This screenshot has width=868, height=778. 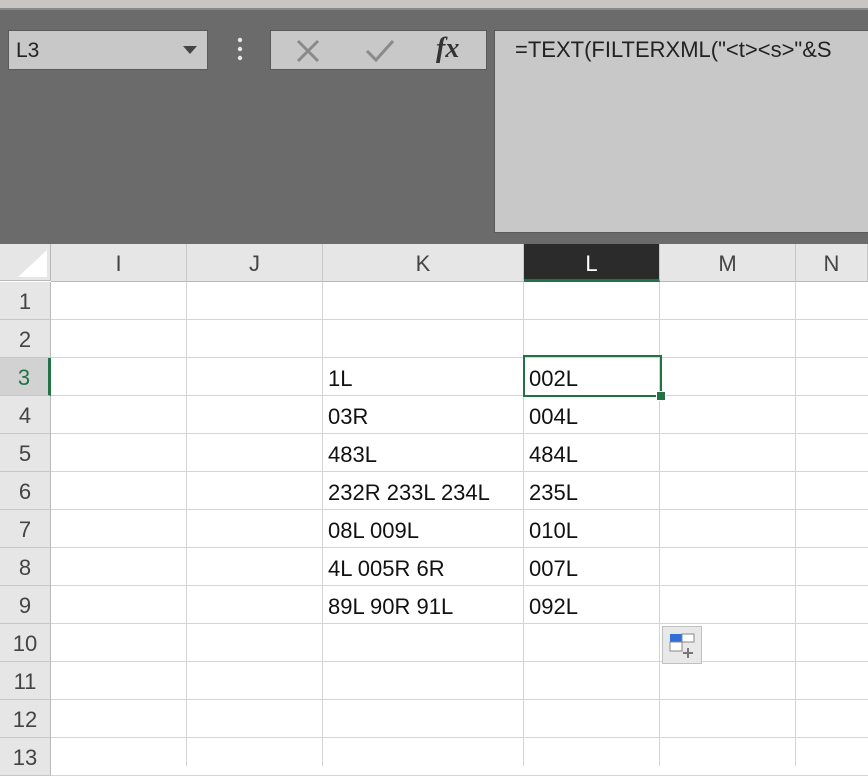 What do you see at coordinates (423, 529) in the screenshot?
I see `cell-k7: 08L 009L` at bounding box center [423, 529].